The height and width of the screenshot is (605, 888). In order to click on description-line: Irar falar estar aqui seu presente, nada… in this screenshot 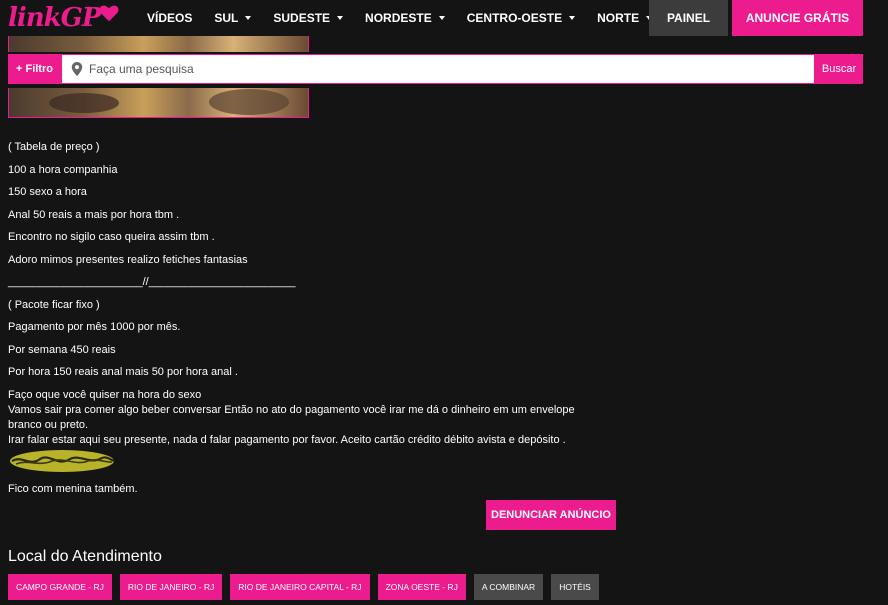, I will do `click(287, 439)`.